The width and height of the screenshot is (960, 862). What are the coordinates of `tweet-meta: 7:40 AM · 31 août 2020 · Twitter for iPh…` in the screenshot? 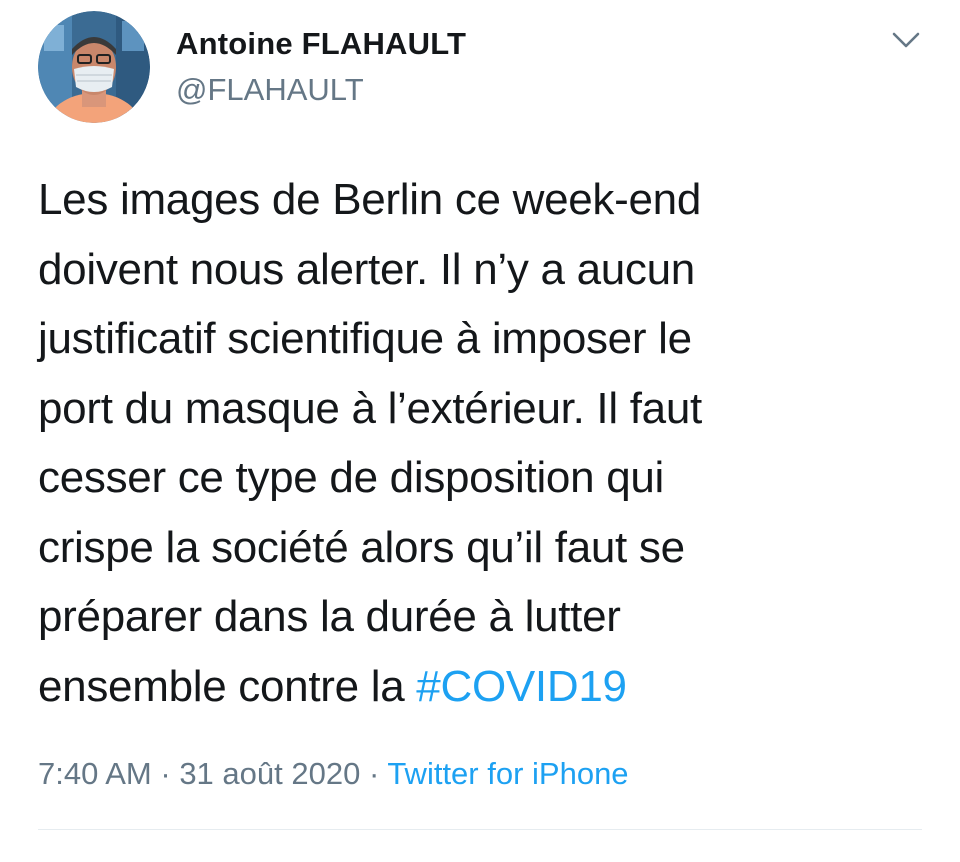 It's located at (333, 774).